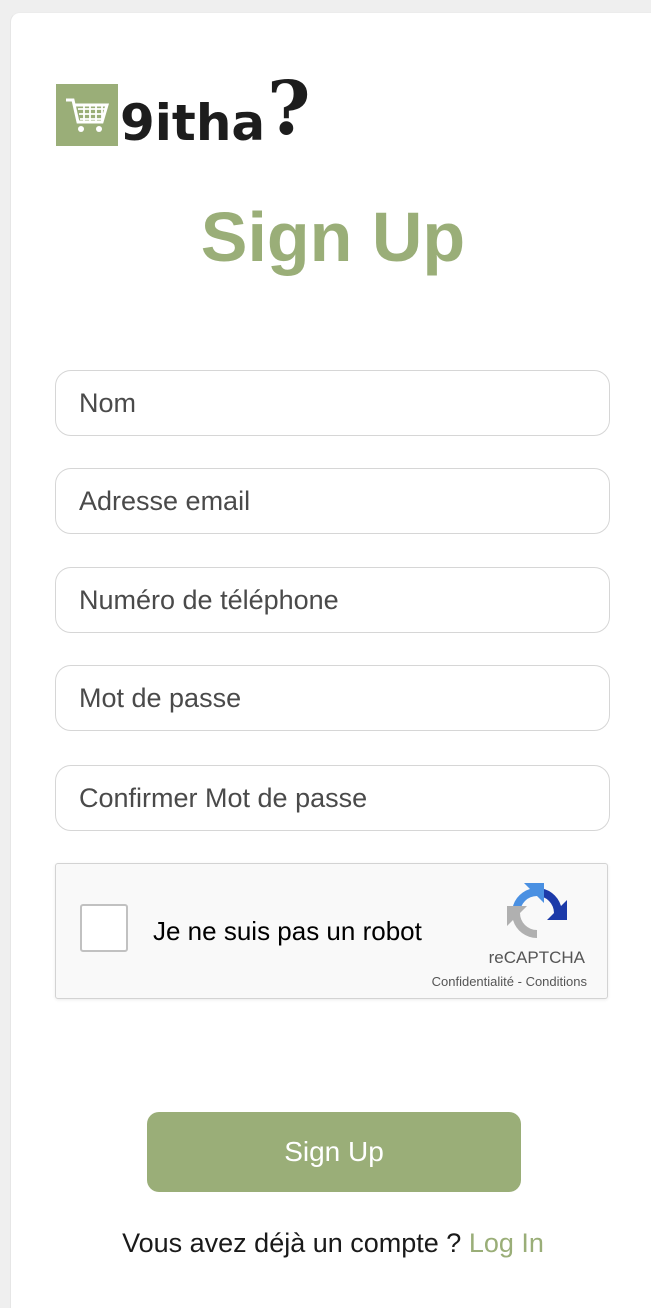 Image resolution: width=651 pixels, height=1308 pixels. What do you see at coordinates (333, 237) in the screenshot?
I see `page-title: Sign Up` at bounding box center [333, 237].